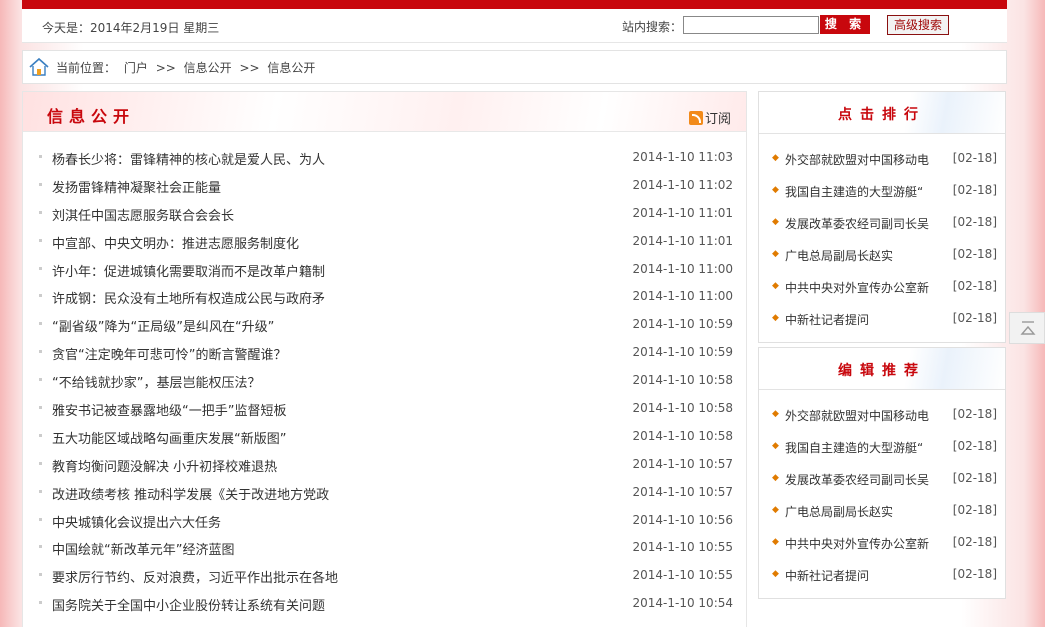 This screenshot has width=1045, height=627. Describe the element at coordinates (188, 297) in the screenshot. I see `news-title-link: 许成钢：民众没有土地所有权造成公民与政府矛` at that location.